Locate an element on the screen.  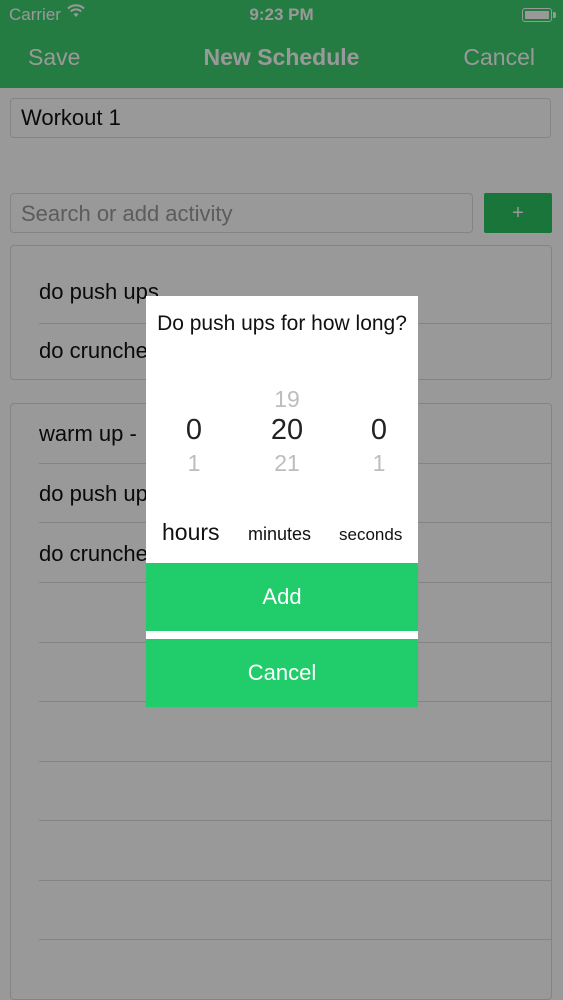
hours-option-below: 1 is located at coordinates (194, 463).